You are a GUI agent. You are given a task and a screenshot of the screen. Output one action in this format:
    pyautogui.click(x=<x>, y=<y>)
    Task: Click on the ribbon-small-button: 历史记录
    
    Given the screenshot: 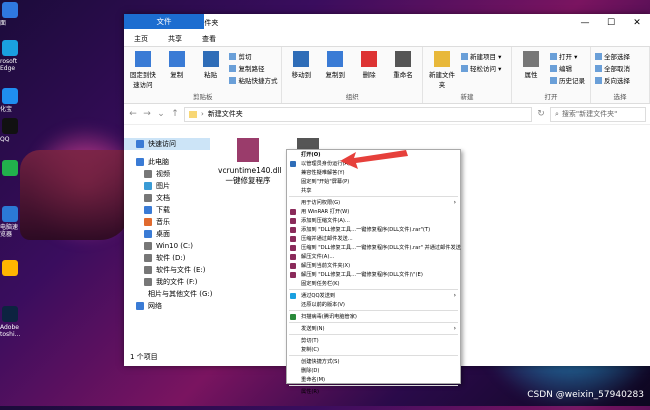 What is the action you would take?
    pyautogui.click(x=567, y=80)
    